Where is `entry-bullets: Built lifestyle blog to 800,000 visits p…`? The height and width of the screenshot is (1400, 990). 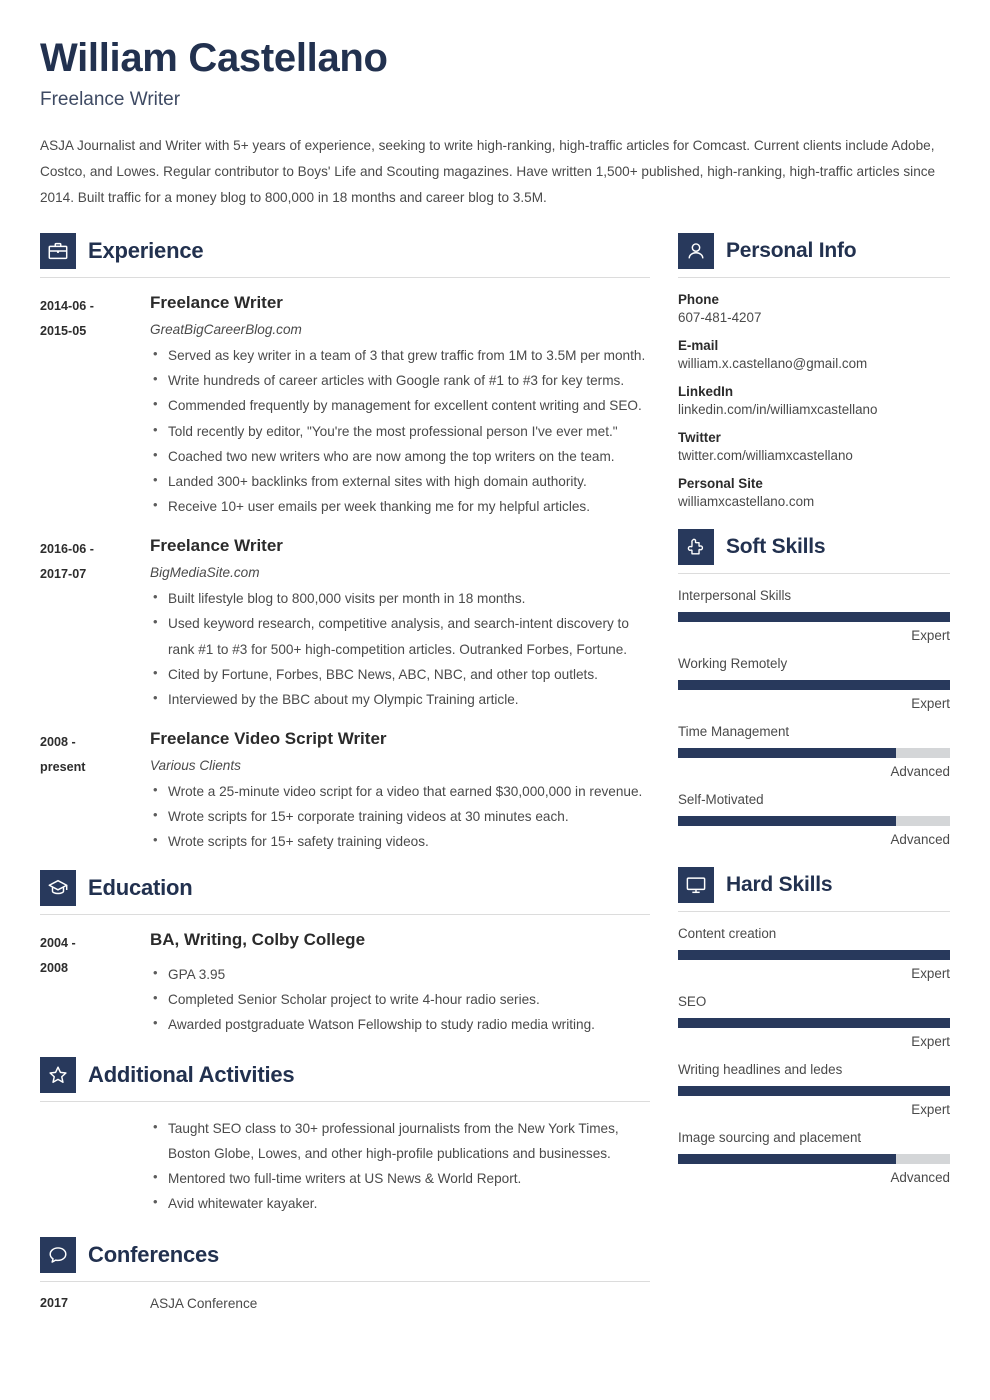
entry-bullets: Built lifestyle blog to 800,000 visits p… is located at coordinates (400, 648).